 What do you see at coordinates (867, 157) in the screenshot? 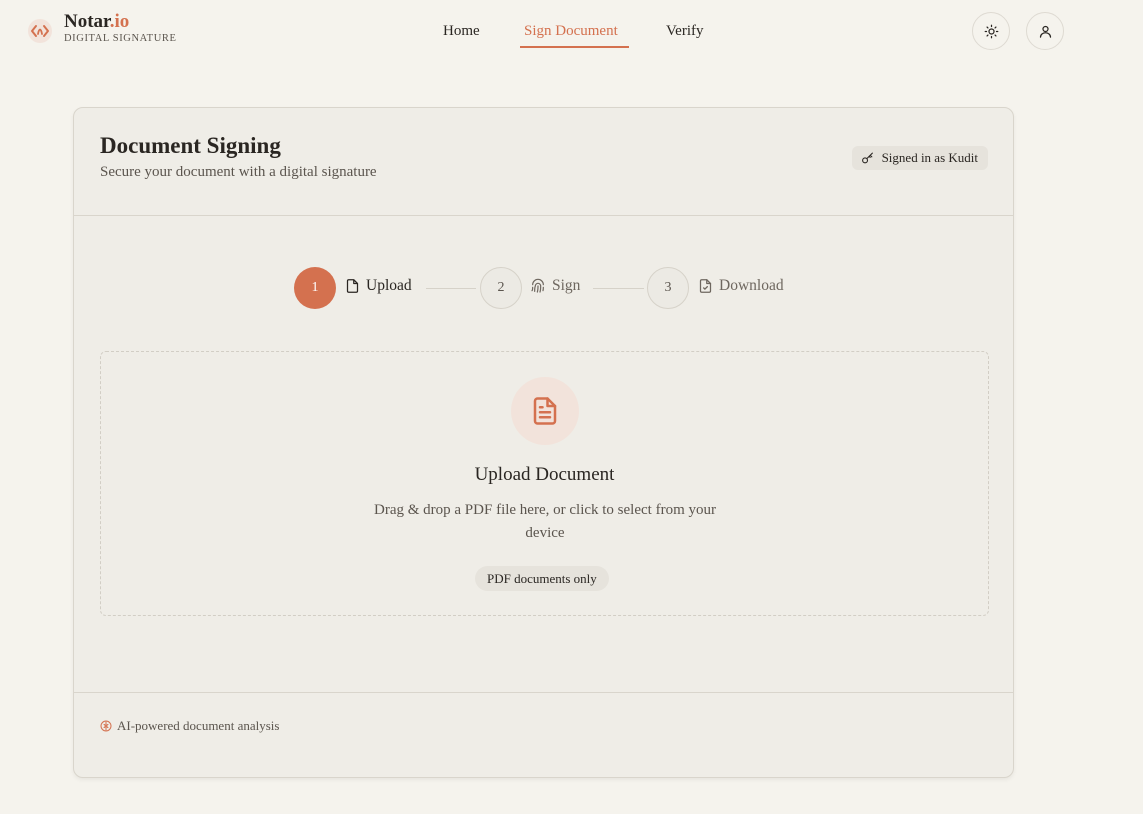
I see `key-icon` at bounding box center [867, 157].